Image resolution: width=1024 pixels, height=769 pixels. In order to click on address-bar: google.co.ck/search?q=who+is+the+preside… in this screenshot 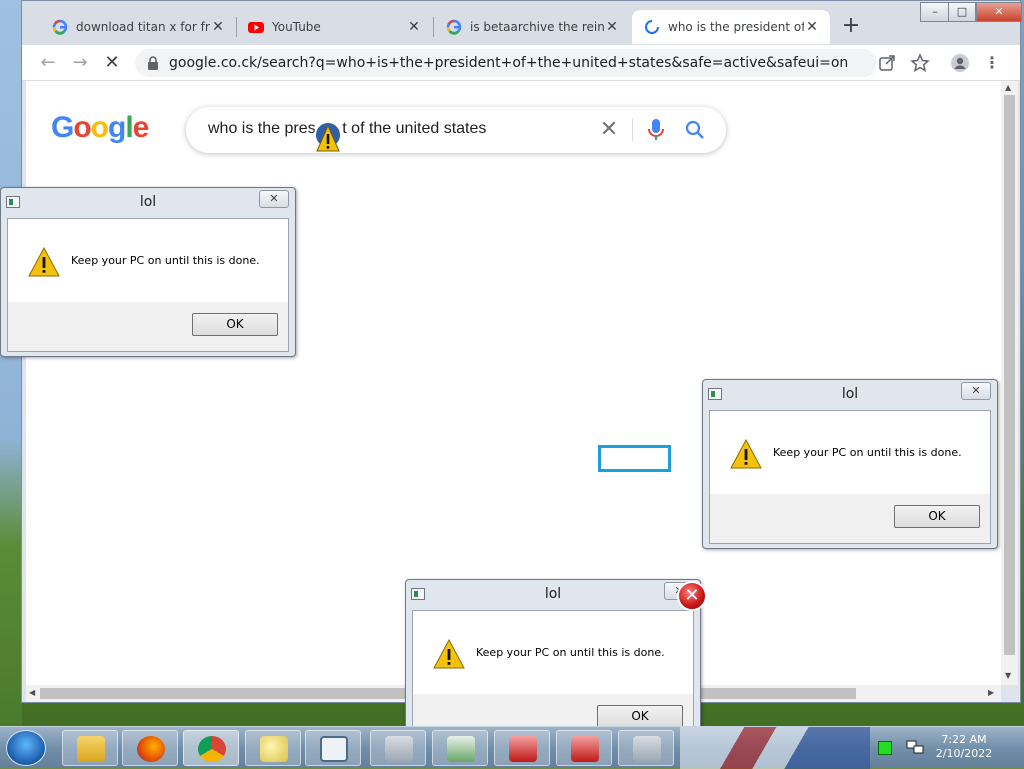, I will do `click(506, 63)`.